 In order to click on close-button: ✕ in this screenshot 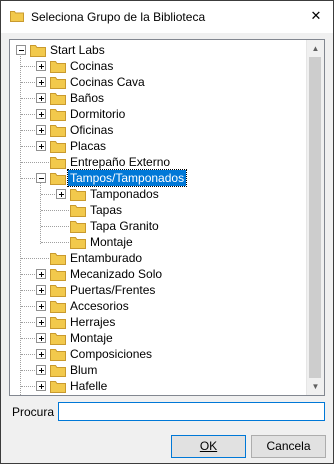, I will do `click(316, 16)`.